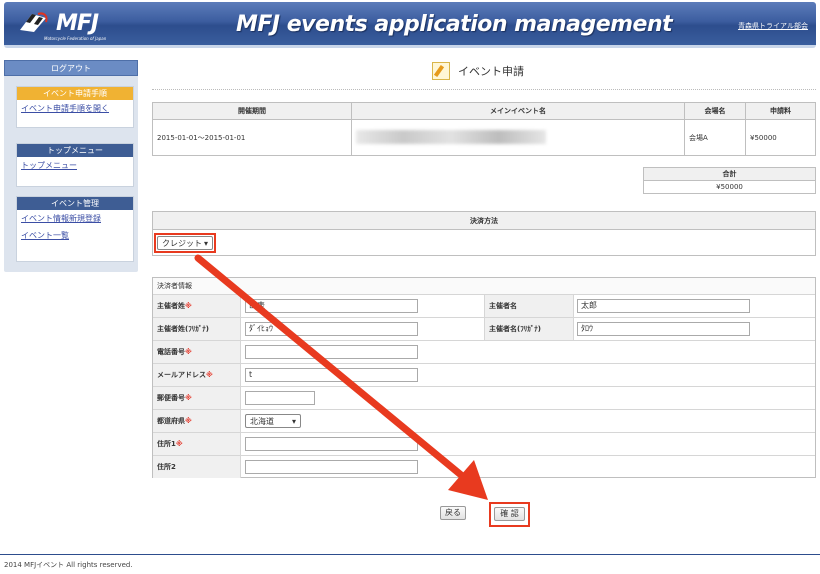 This screenshot has height=574, width=820. I want to click on new-event-link: イベント情報新規登録, so click(75, 218).